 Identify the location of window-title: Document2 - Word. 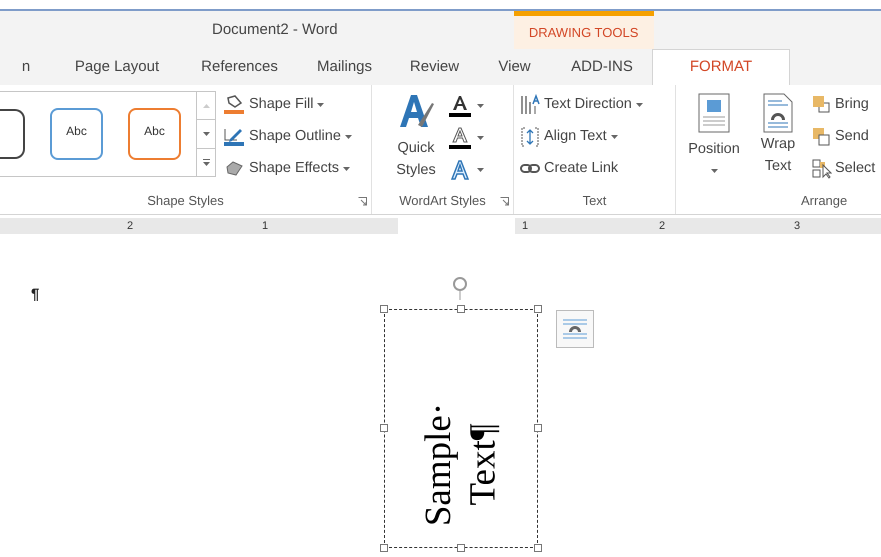
(275, 30).